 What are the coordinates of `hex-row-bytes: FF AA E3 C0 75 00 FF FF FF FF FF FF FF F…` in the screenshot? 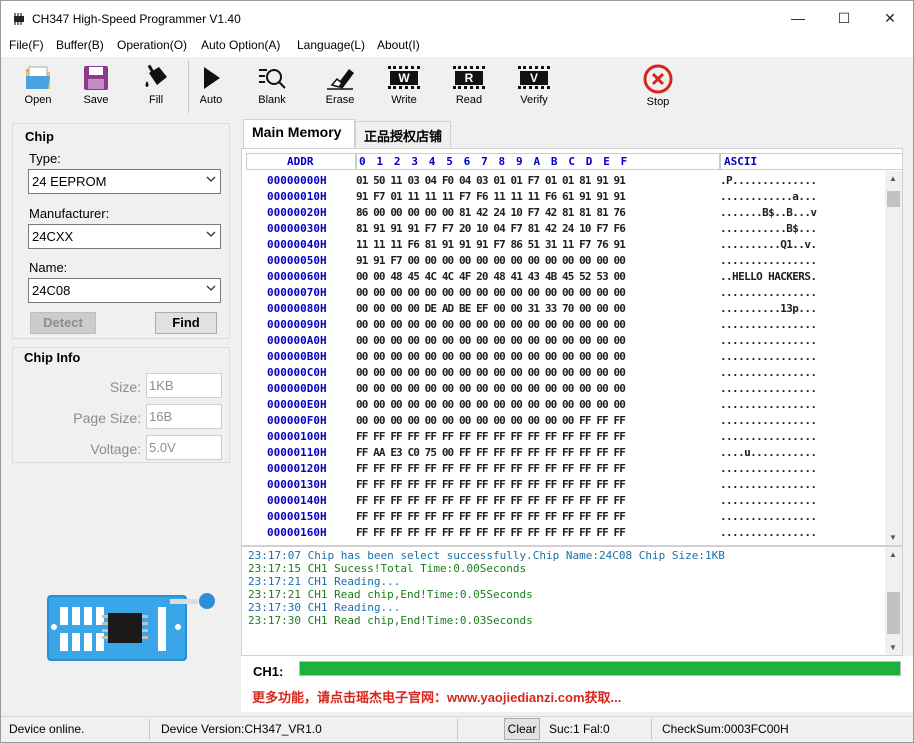 It's located at (531, 452).